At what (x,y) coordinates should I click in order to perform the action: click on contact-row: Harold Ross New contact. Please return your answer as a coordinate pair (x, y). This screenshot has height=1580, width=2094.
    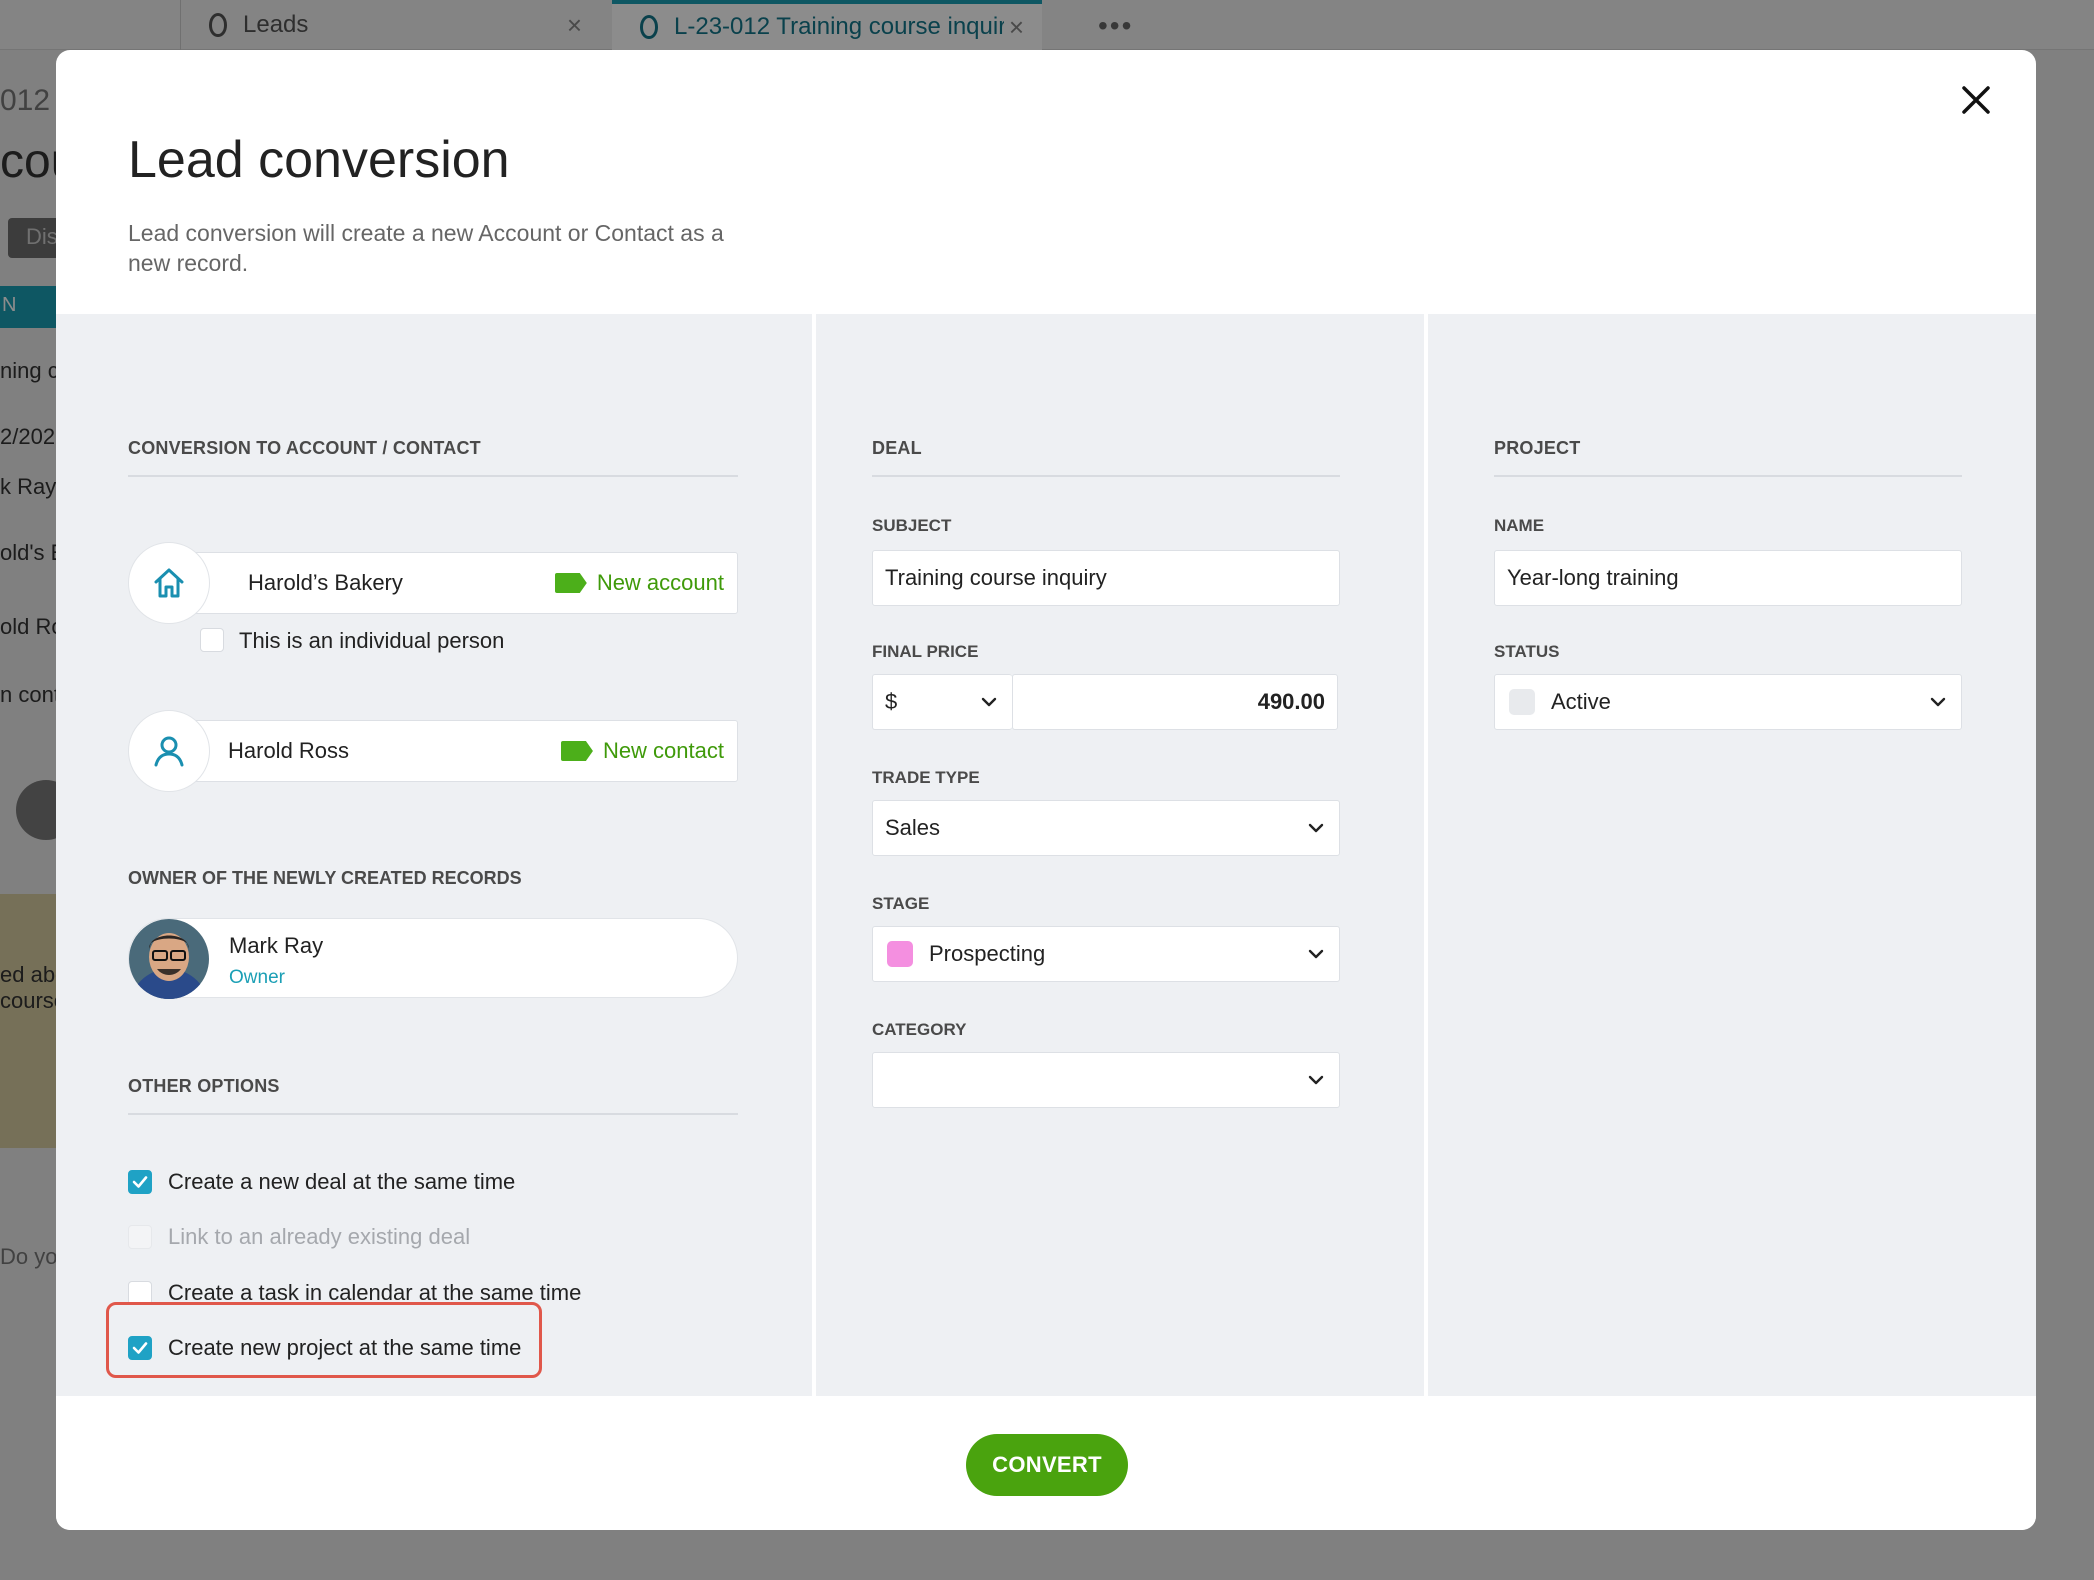
    Looking at the image, I should click on (433, 751).